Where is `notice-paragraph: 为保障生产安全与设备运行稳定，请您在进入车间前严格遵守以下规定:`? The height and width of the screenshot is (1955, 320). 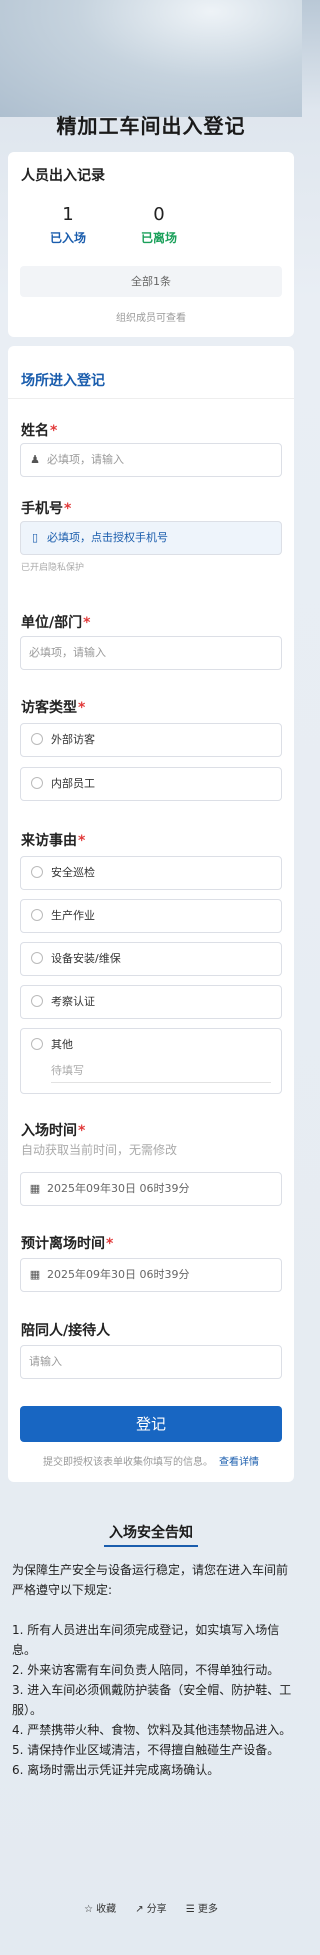 notice-paragraph: 为保障生产安全与设备运行稳定，请您在进入车间前严格遵守以下规定: is located at coordinates (150, 1580).